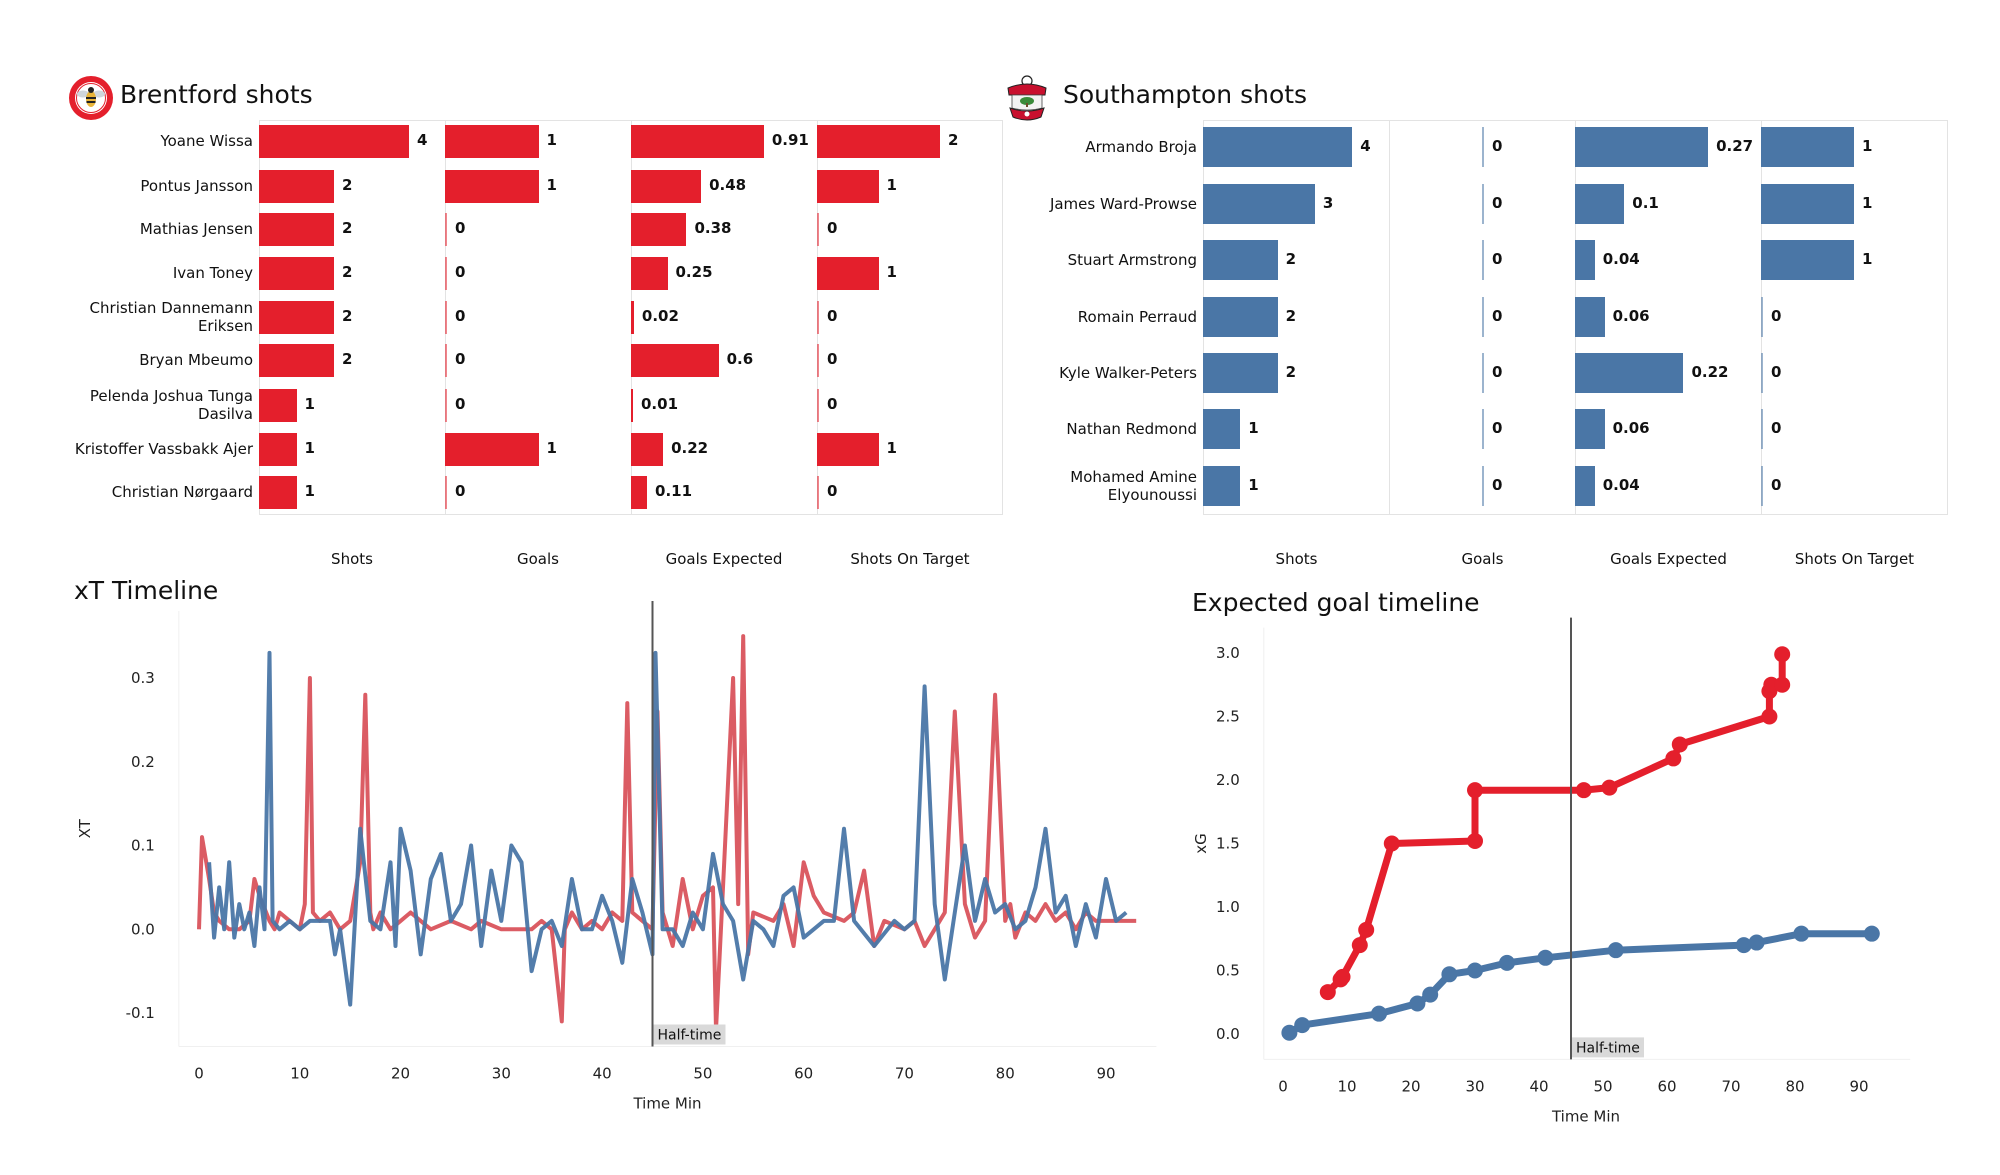 The image size is (2000, 1175). Describe the element at coordinates (196, 360) in the screenshot. I see `player-name: Bryan Mbeumo` at that location.